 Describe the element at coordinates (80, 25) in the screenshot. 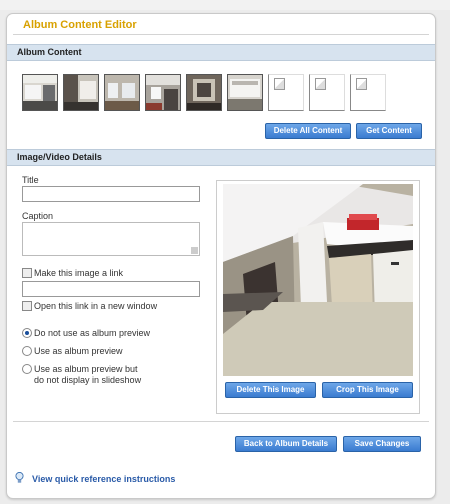

I see `panel-title: Album Content Editor` at that location.